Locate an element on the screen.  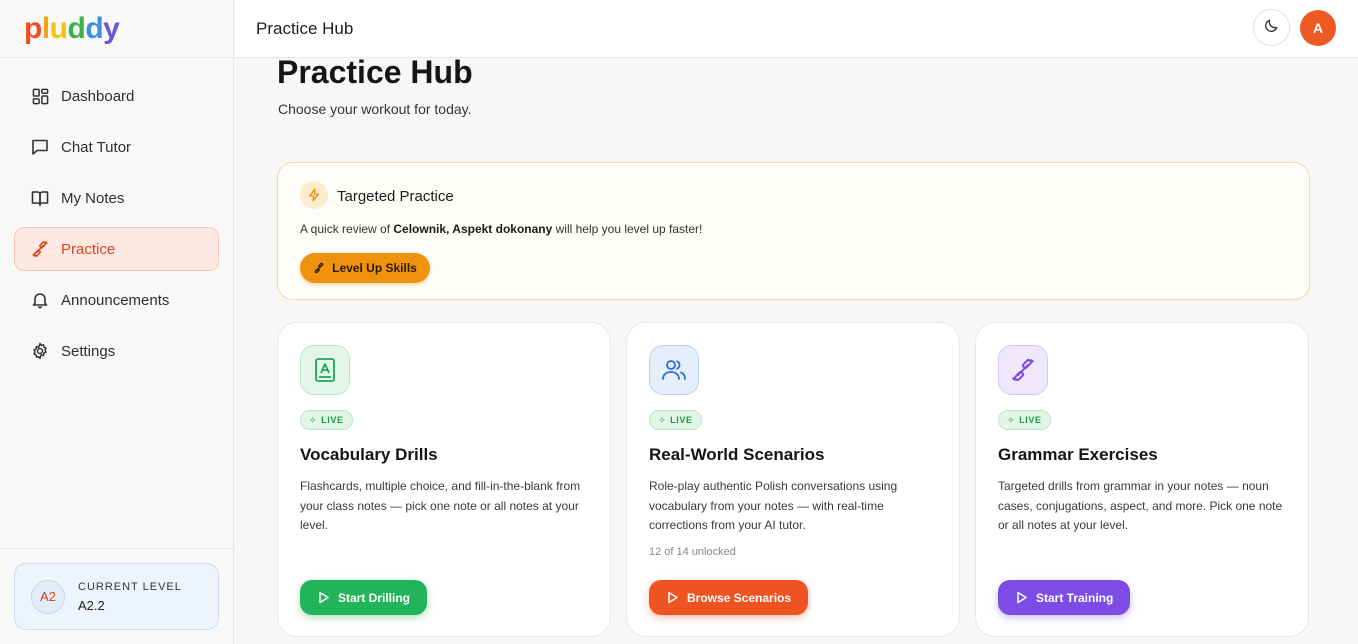
sidebar-item-my-notes: My Notes is located at coordinates (116, 198).